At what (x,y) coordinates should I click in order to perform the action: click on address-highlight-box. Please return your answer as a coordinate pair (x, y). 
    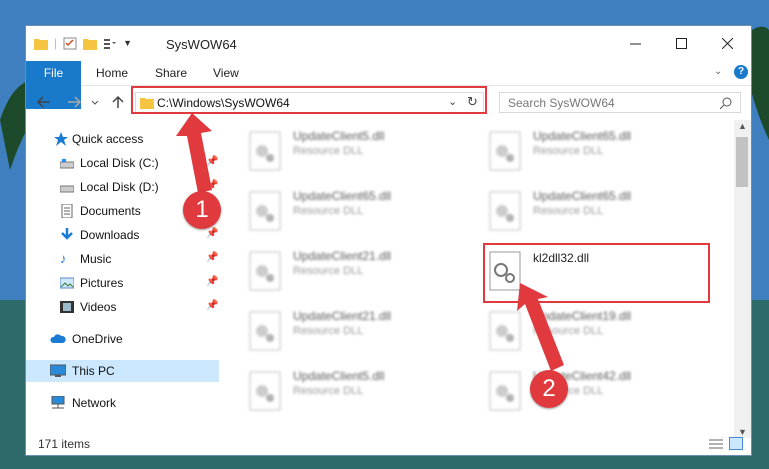
    Looking at the image, I should click on (309, 100).